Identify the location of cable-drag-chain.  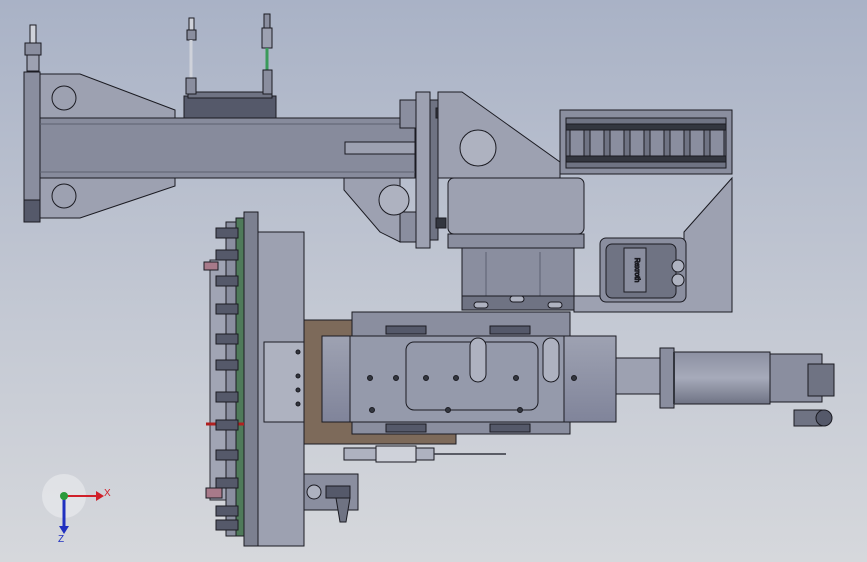
(646, 142).